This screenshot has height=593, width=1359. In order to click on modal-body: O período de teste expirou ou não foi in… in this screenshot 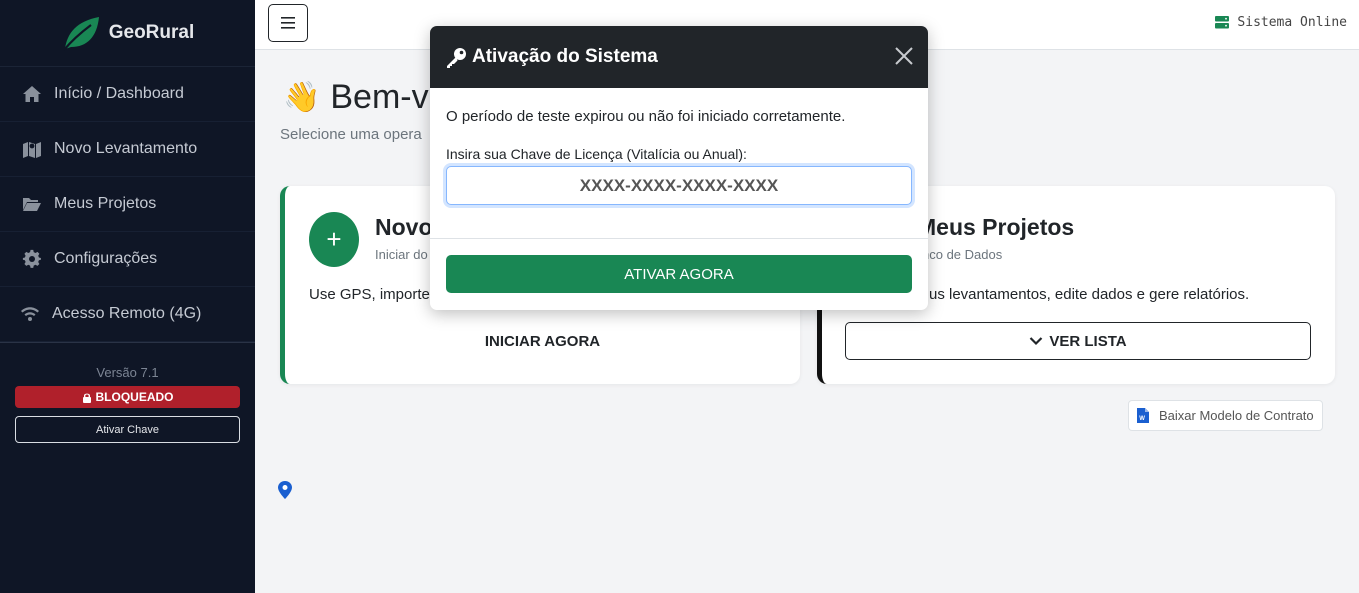, I will do `click(679, 163)`.